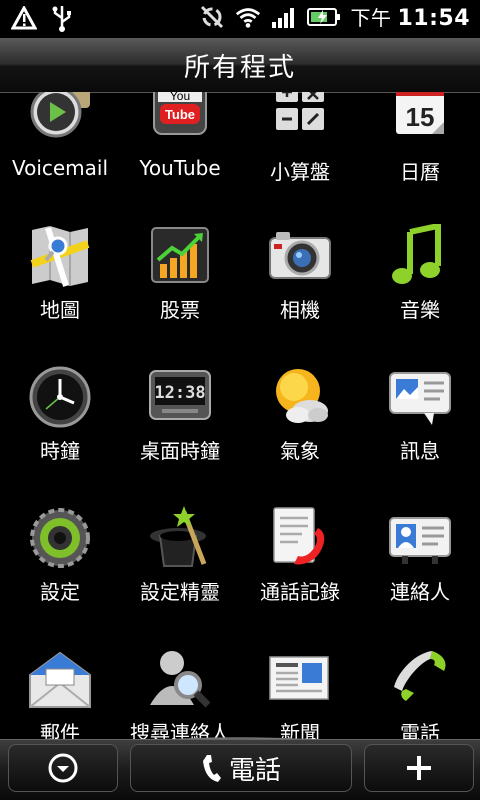  I want to click on app-desk-clock: 12:38 桌面時鐘, so click(180, 414).